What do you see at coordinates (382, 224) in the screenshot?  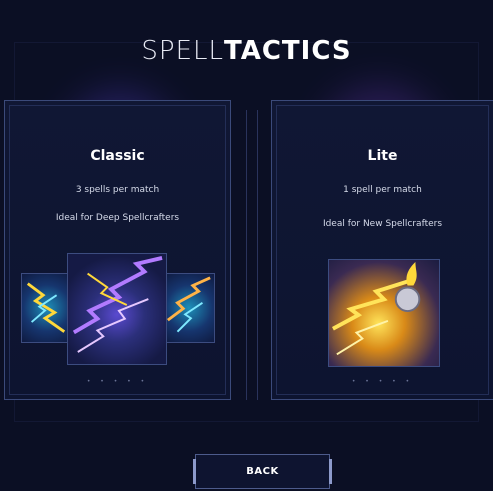 I see `mode-description: Ideal for New Spellcrafters` at bounding box center [382, 224].